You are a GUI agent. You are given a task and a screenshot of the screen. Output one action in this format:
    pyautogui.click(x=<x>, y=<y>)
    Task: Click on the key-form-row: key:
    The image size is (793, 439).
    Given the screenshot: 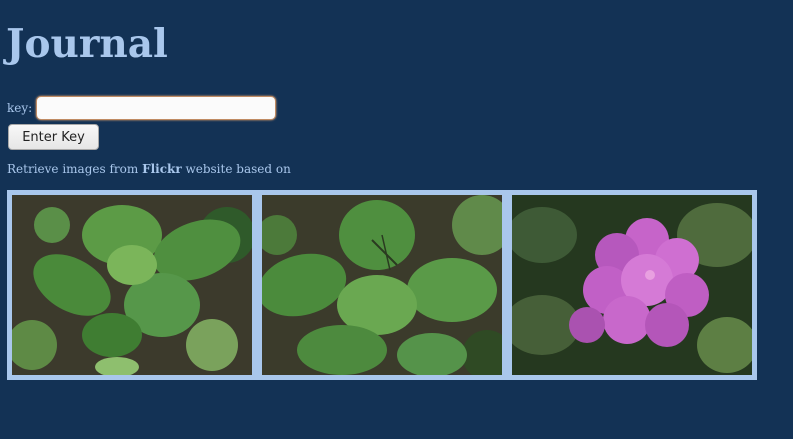 What is the action you would take?
    pyautogui.click(x=142, y=108)
    